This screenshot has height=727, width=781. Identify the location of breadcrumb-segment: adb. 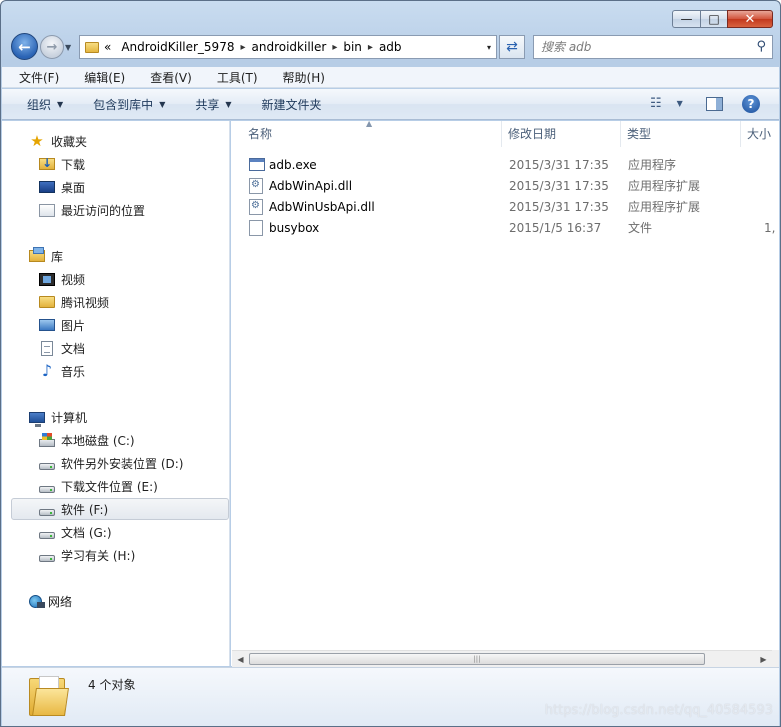
(390, 47).